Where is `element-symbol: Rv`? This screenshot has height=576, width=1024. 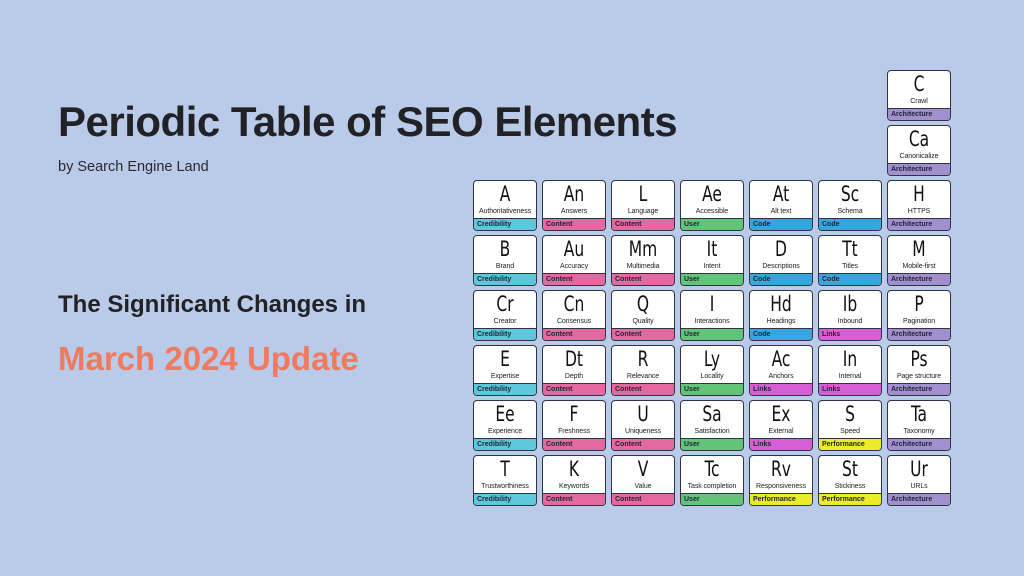
element-symbol: Rv is located at coordinates (781, 469).